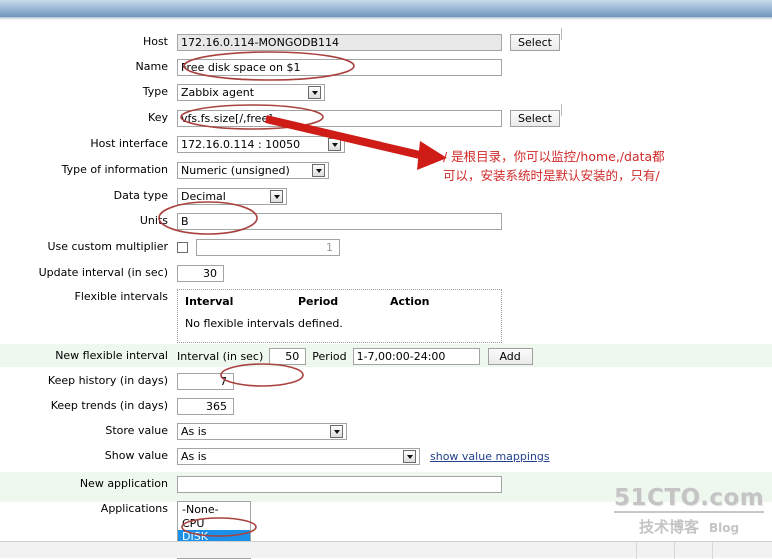  Describe the element at coordinates (151, 66) in the screenshot. I see `label-name: Name` at that location.